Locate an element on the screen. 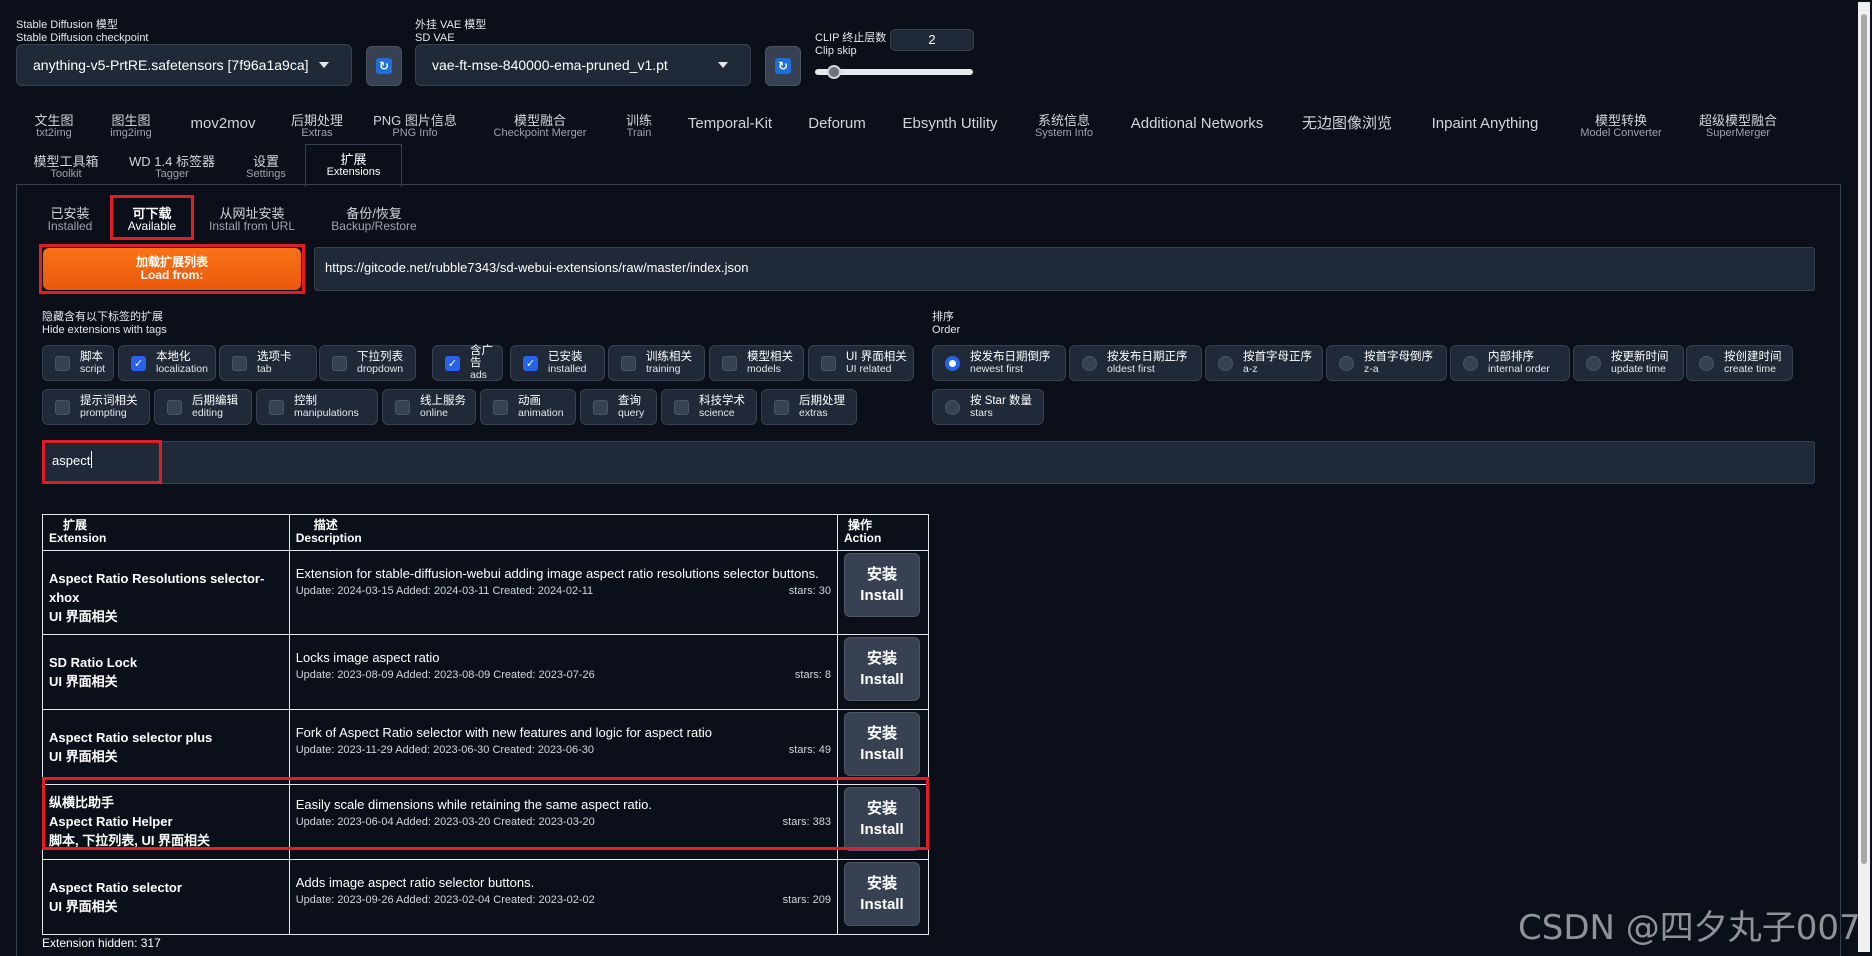 The width and height of the screenshot is (1872, 956). tab-checkpoint-merger: 模型融合 Checkpoint Merger is located at coordinates (540, 127).